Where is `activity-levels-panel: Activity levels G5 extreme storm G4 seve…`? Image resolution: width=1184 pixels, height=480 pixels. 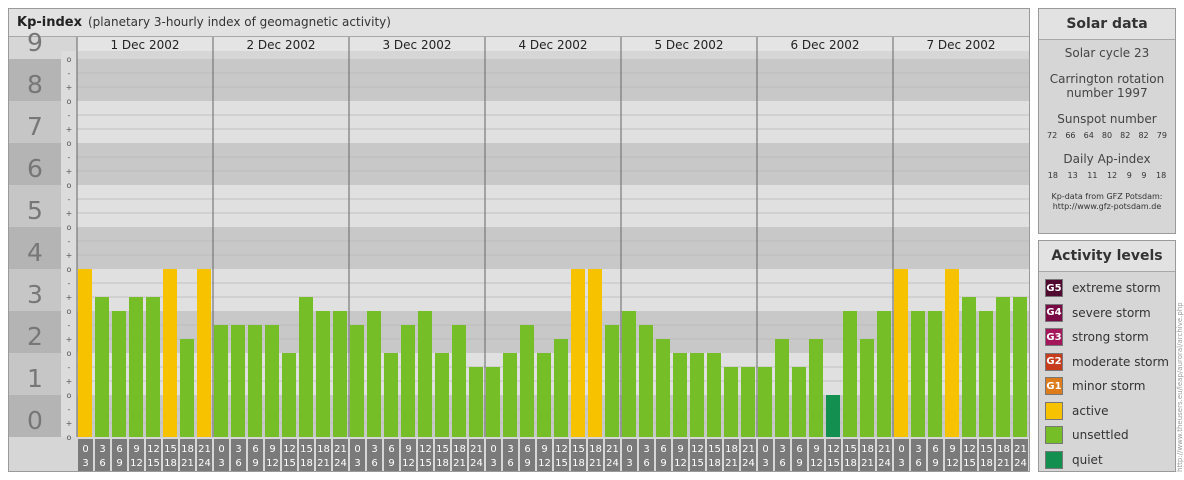 activity-levels-panel: Activity levels G5 extreme storm G4 seve… is located at coordinates (1107, 356).